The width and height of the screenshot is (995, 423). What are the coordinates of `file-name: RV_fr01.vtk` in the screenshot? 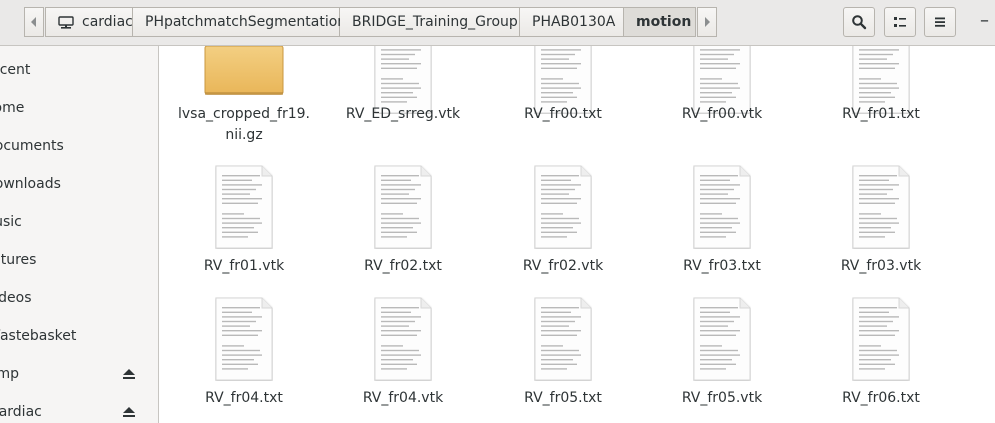 It's located at (244, 266).